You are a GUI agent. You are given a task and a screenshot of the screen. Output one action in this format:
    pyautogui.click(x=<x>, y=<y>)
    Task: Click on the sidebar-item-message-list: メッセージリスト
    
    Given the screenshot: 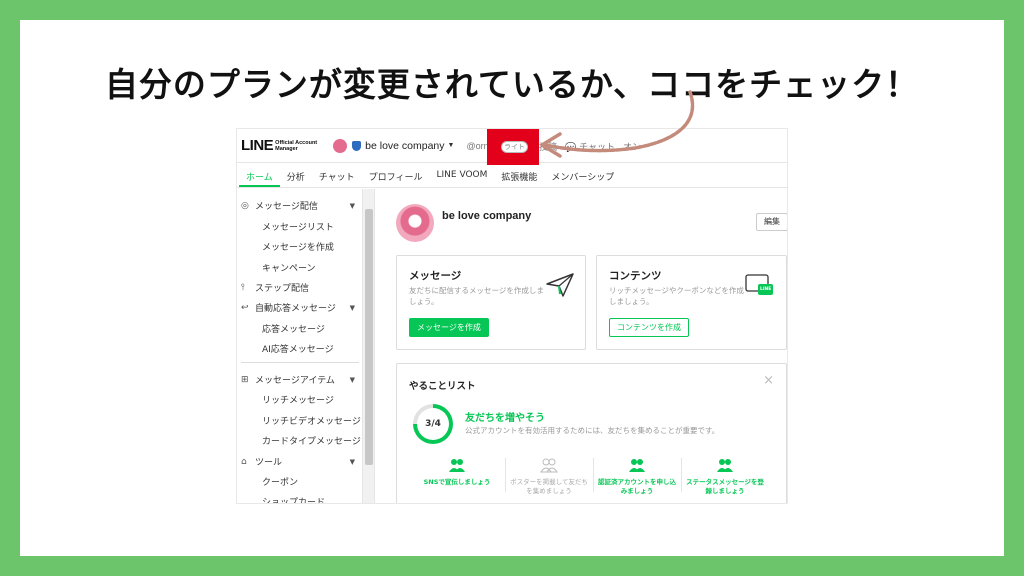 What is the action you would take?
    pyautogui.click(x=298, y=226)
    